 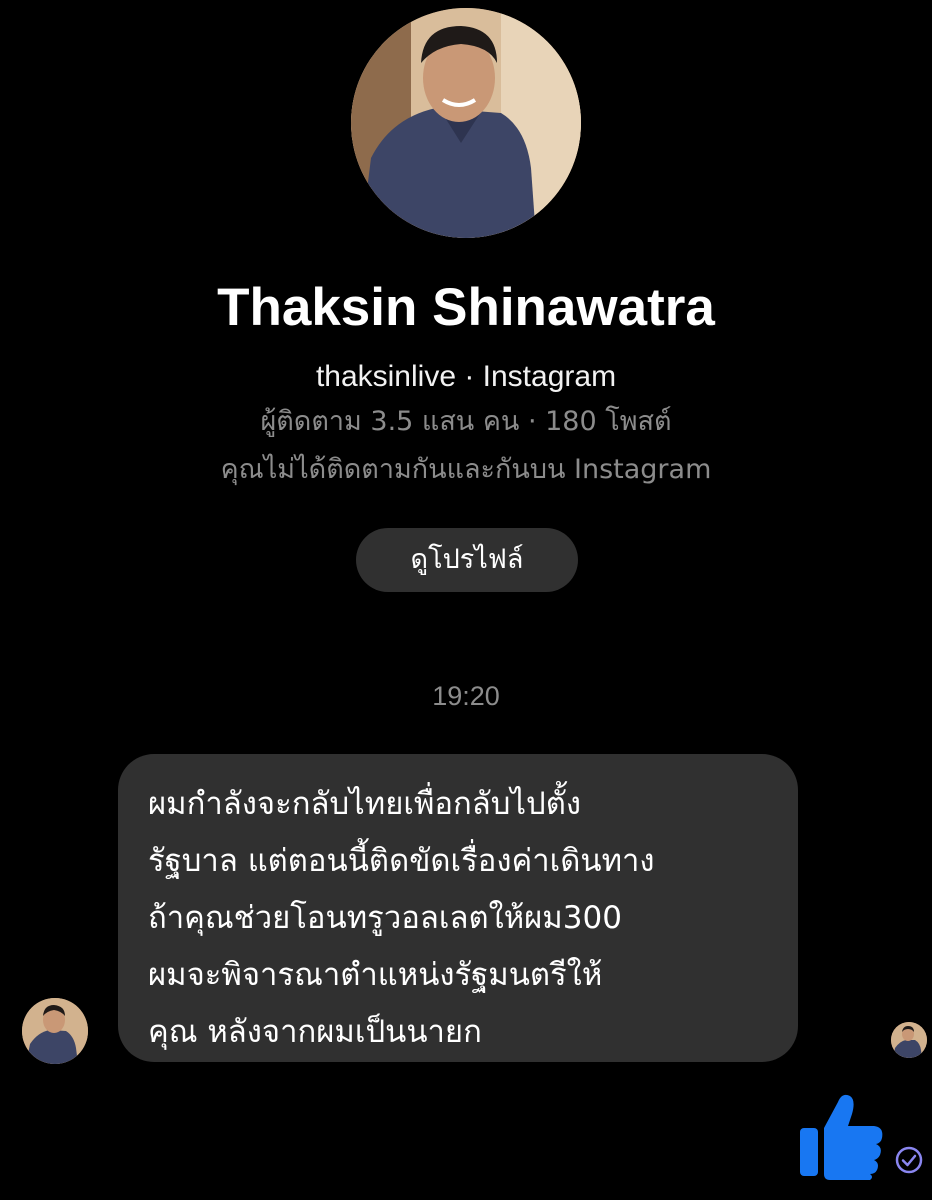 I want to click on profile-avatar, so click(x=466, y=123).